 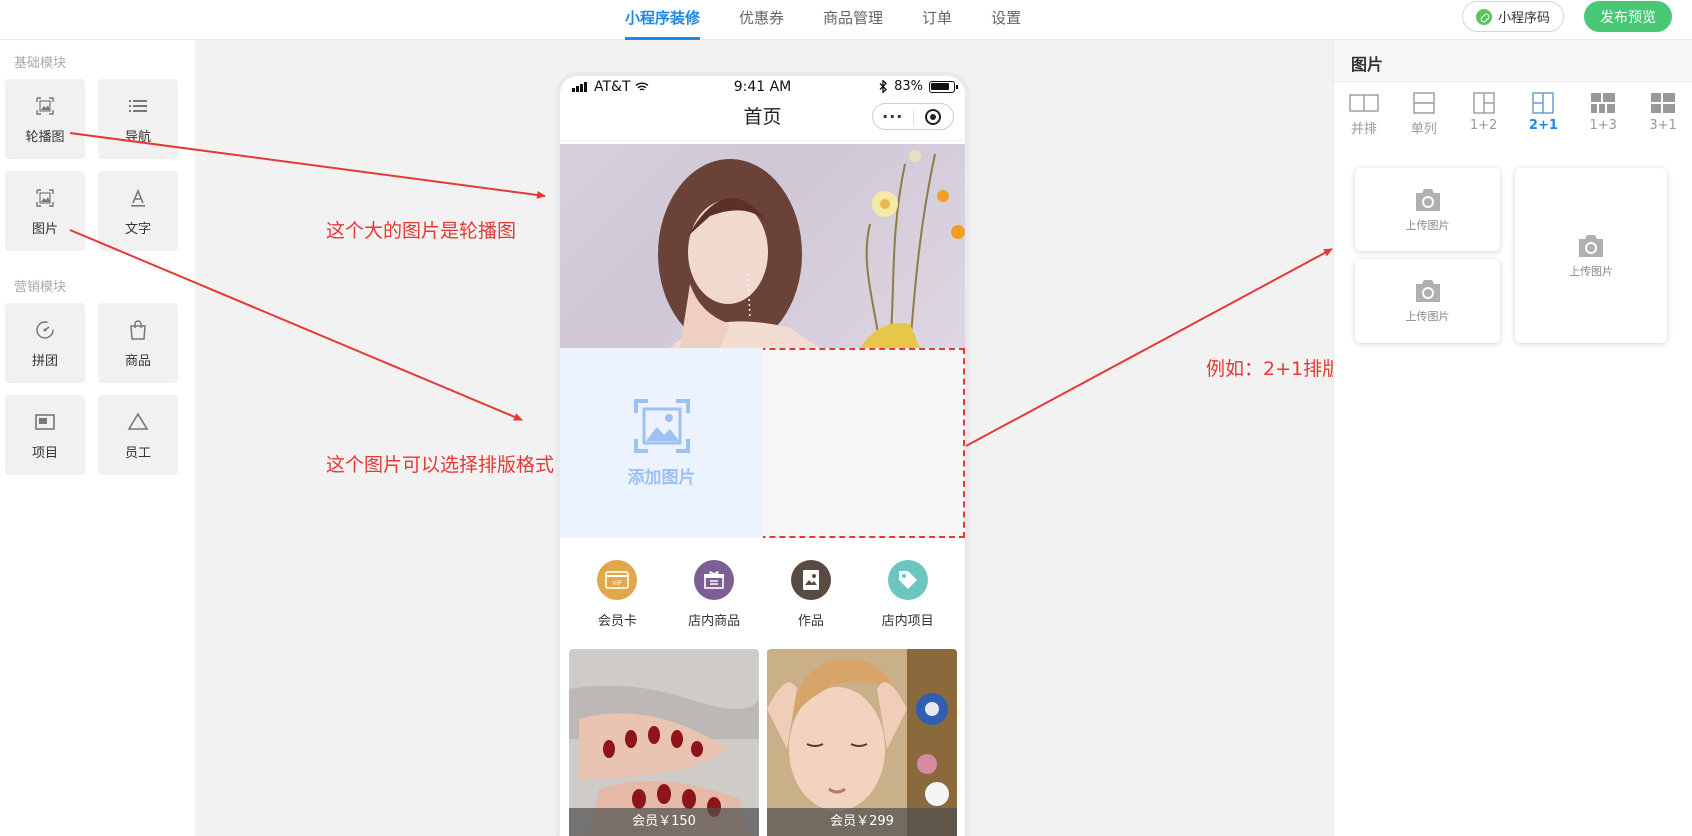 I want to click on quick-nav-store-projects: 店内项目, so click(x=908, y=594).